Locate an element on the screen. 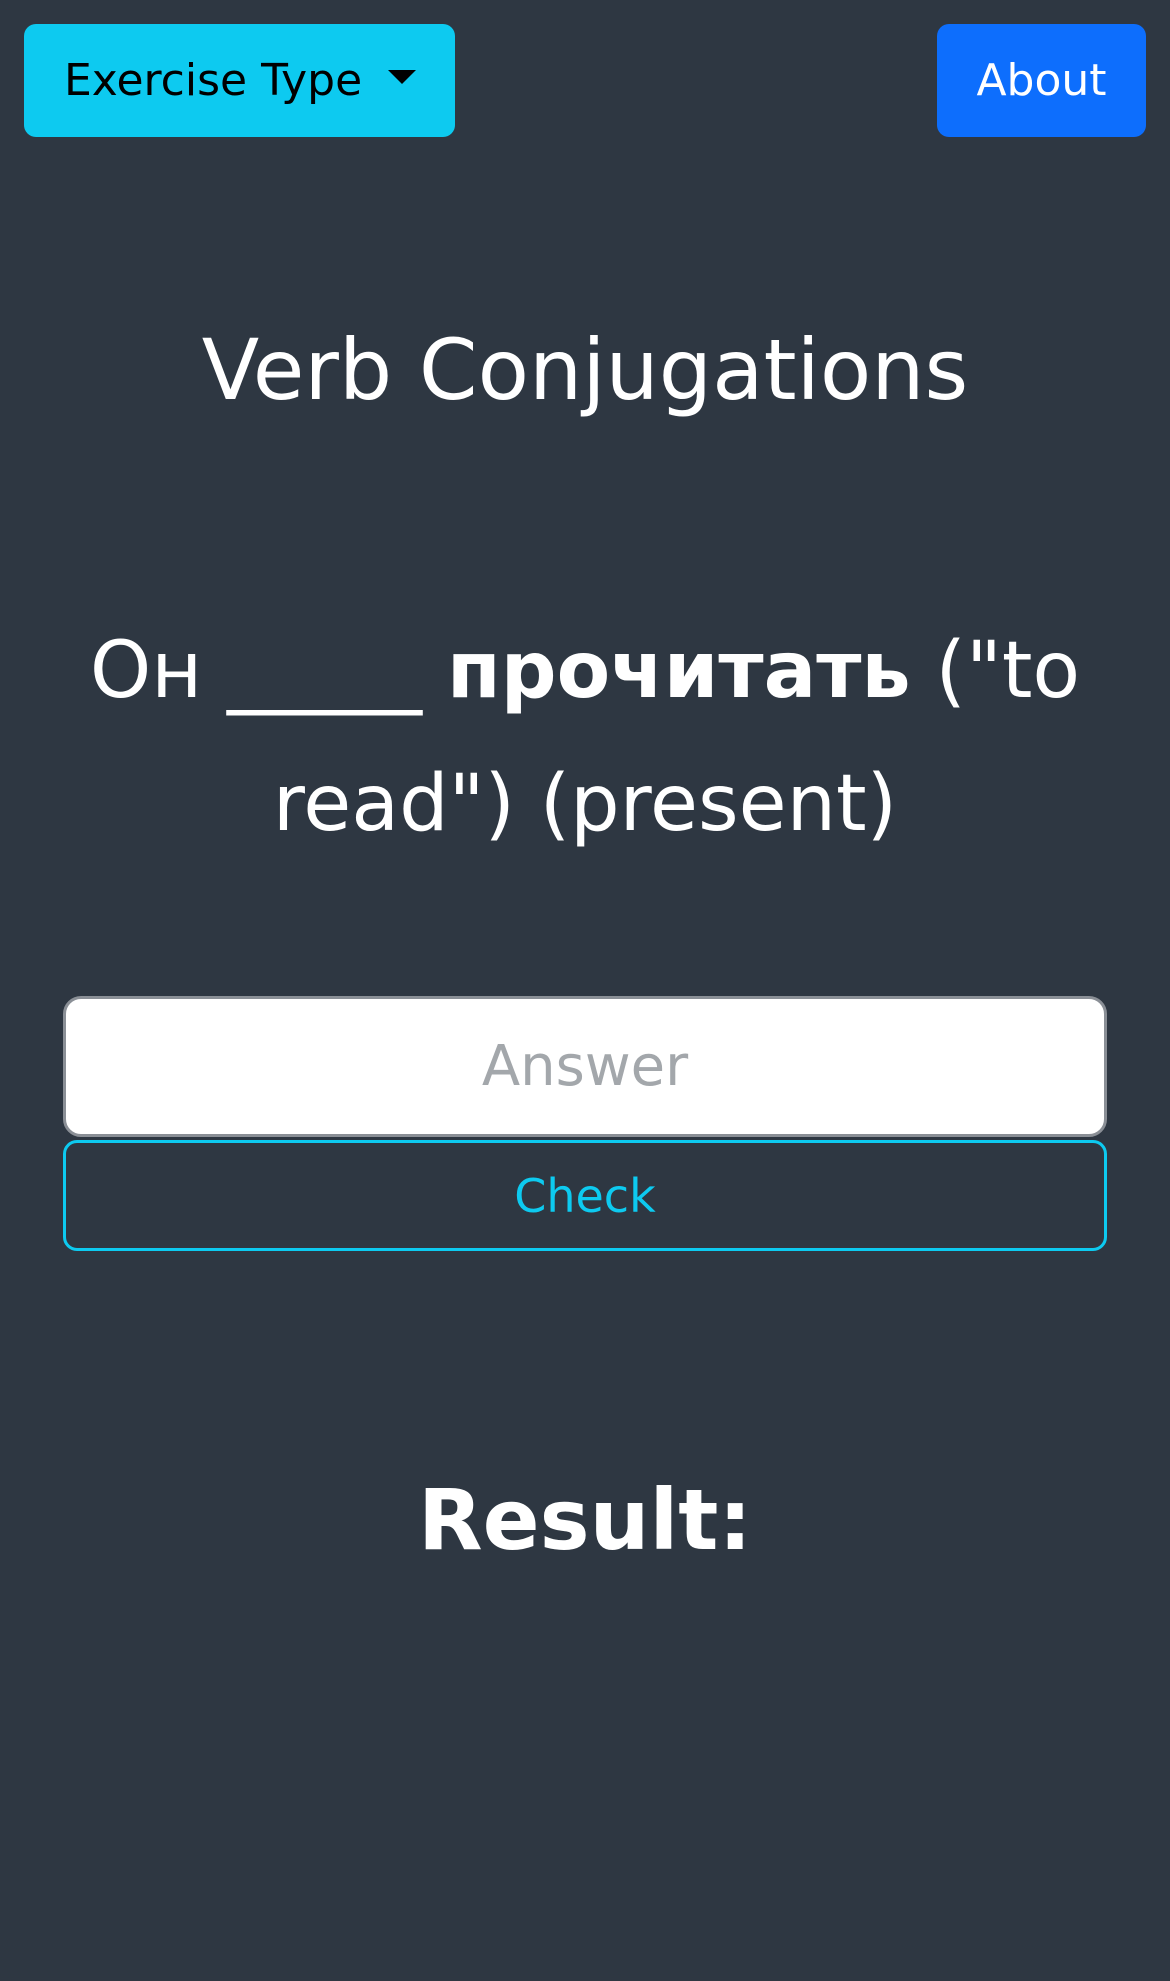 The height and width of the screenshot is (1981, 1170). page-title: Verb Conjugations is located at coordinates (585, 370).